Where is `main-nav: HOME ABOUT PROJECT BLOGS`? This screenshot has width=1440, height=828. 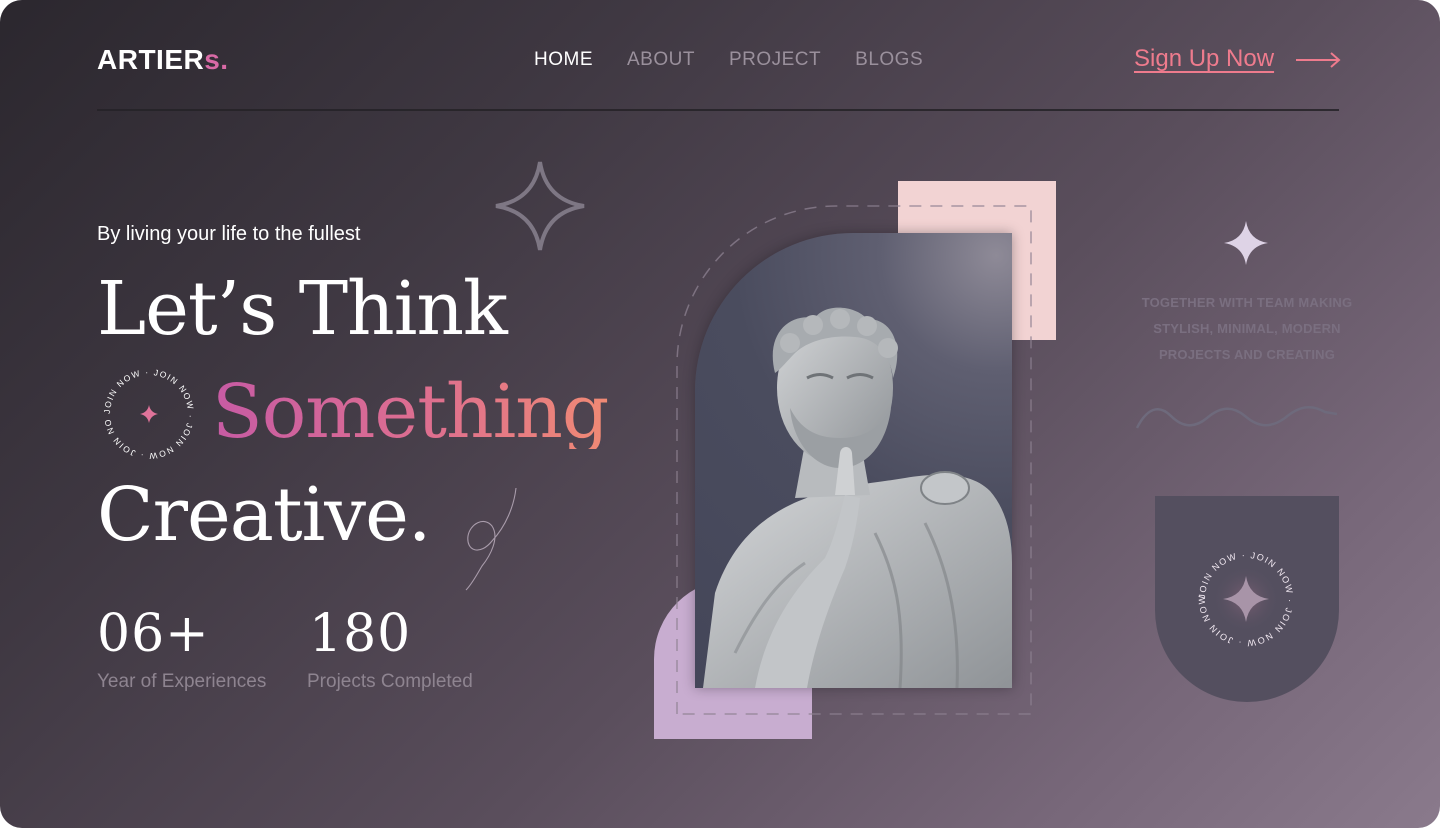 main-nav: HOME ABOUT PROJECT BLOGS is located at coordinates (728, 60).